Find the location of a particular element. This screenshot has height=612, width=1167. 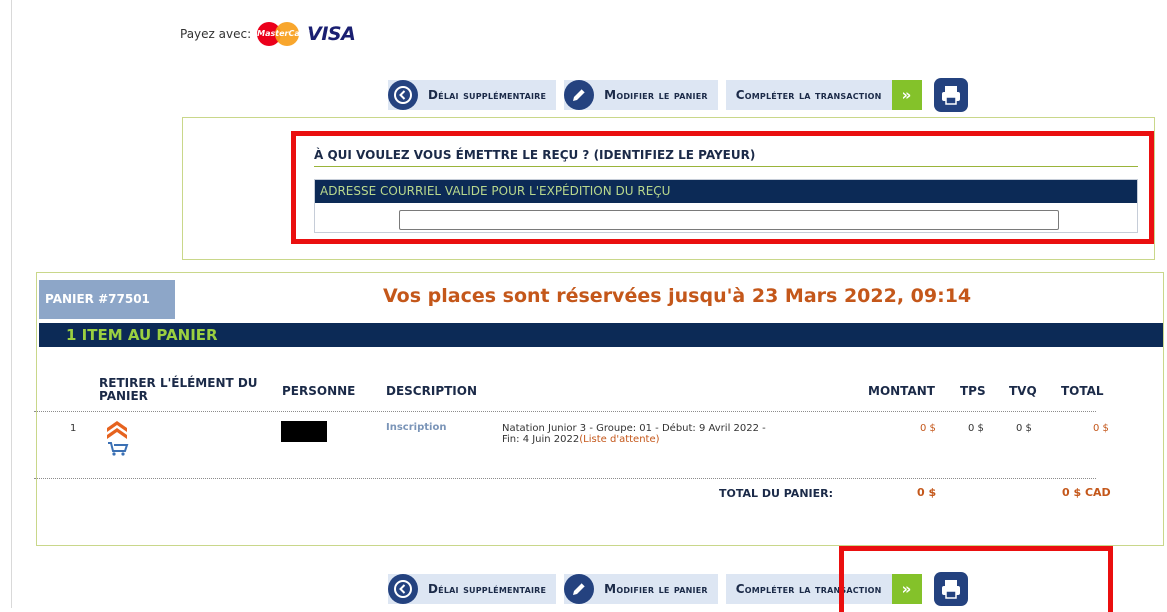

print-button is located at coordinates (950, 95).